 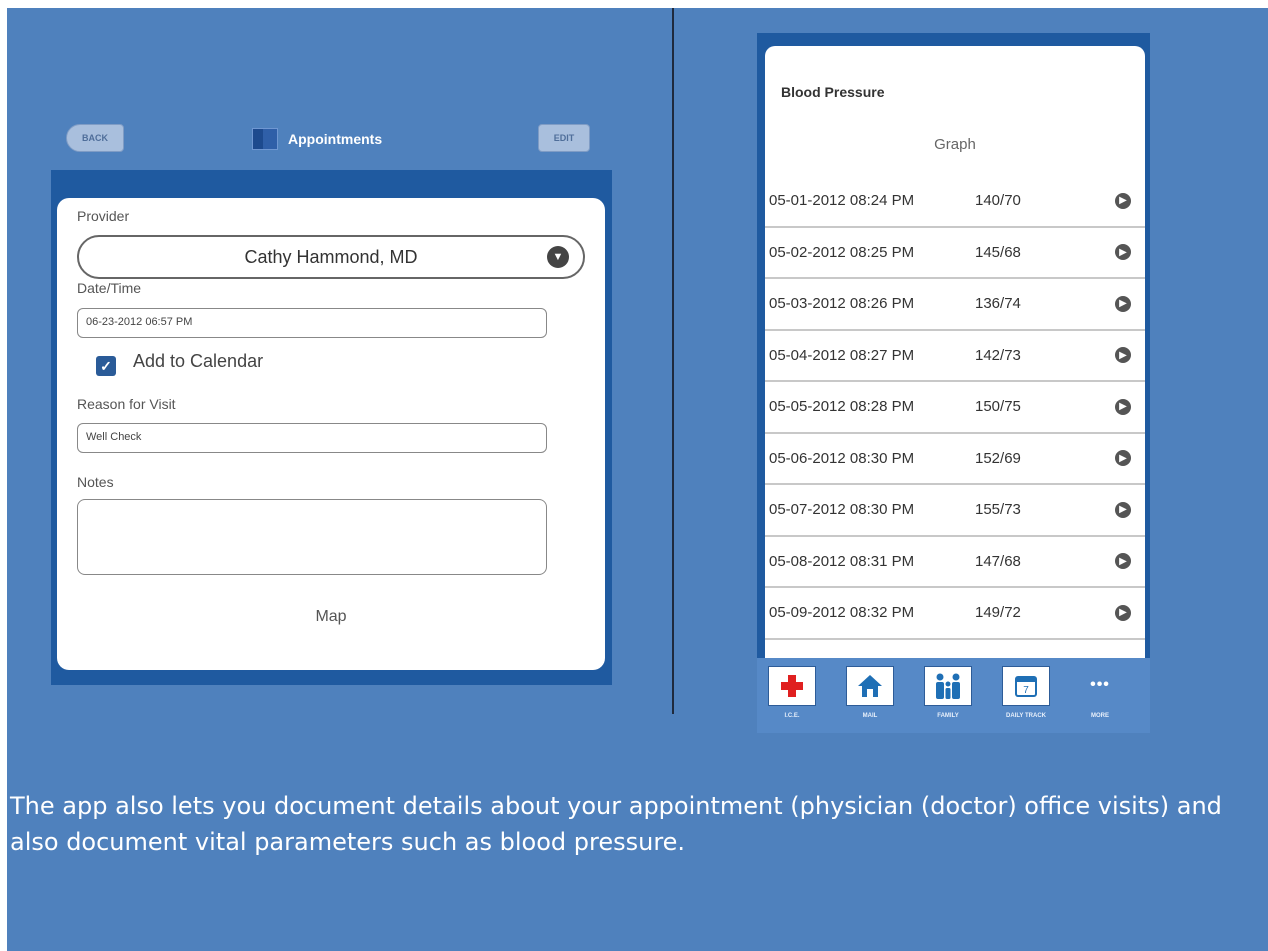 What do you see at coordinates (95, 138) in the screenshot?
I see `back-button: BACK` at bounding box center [95, 138].